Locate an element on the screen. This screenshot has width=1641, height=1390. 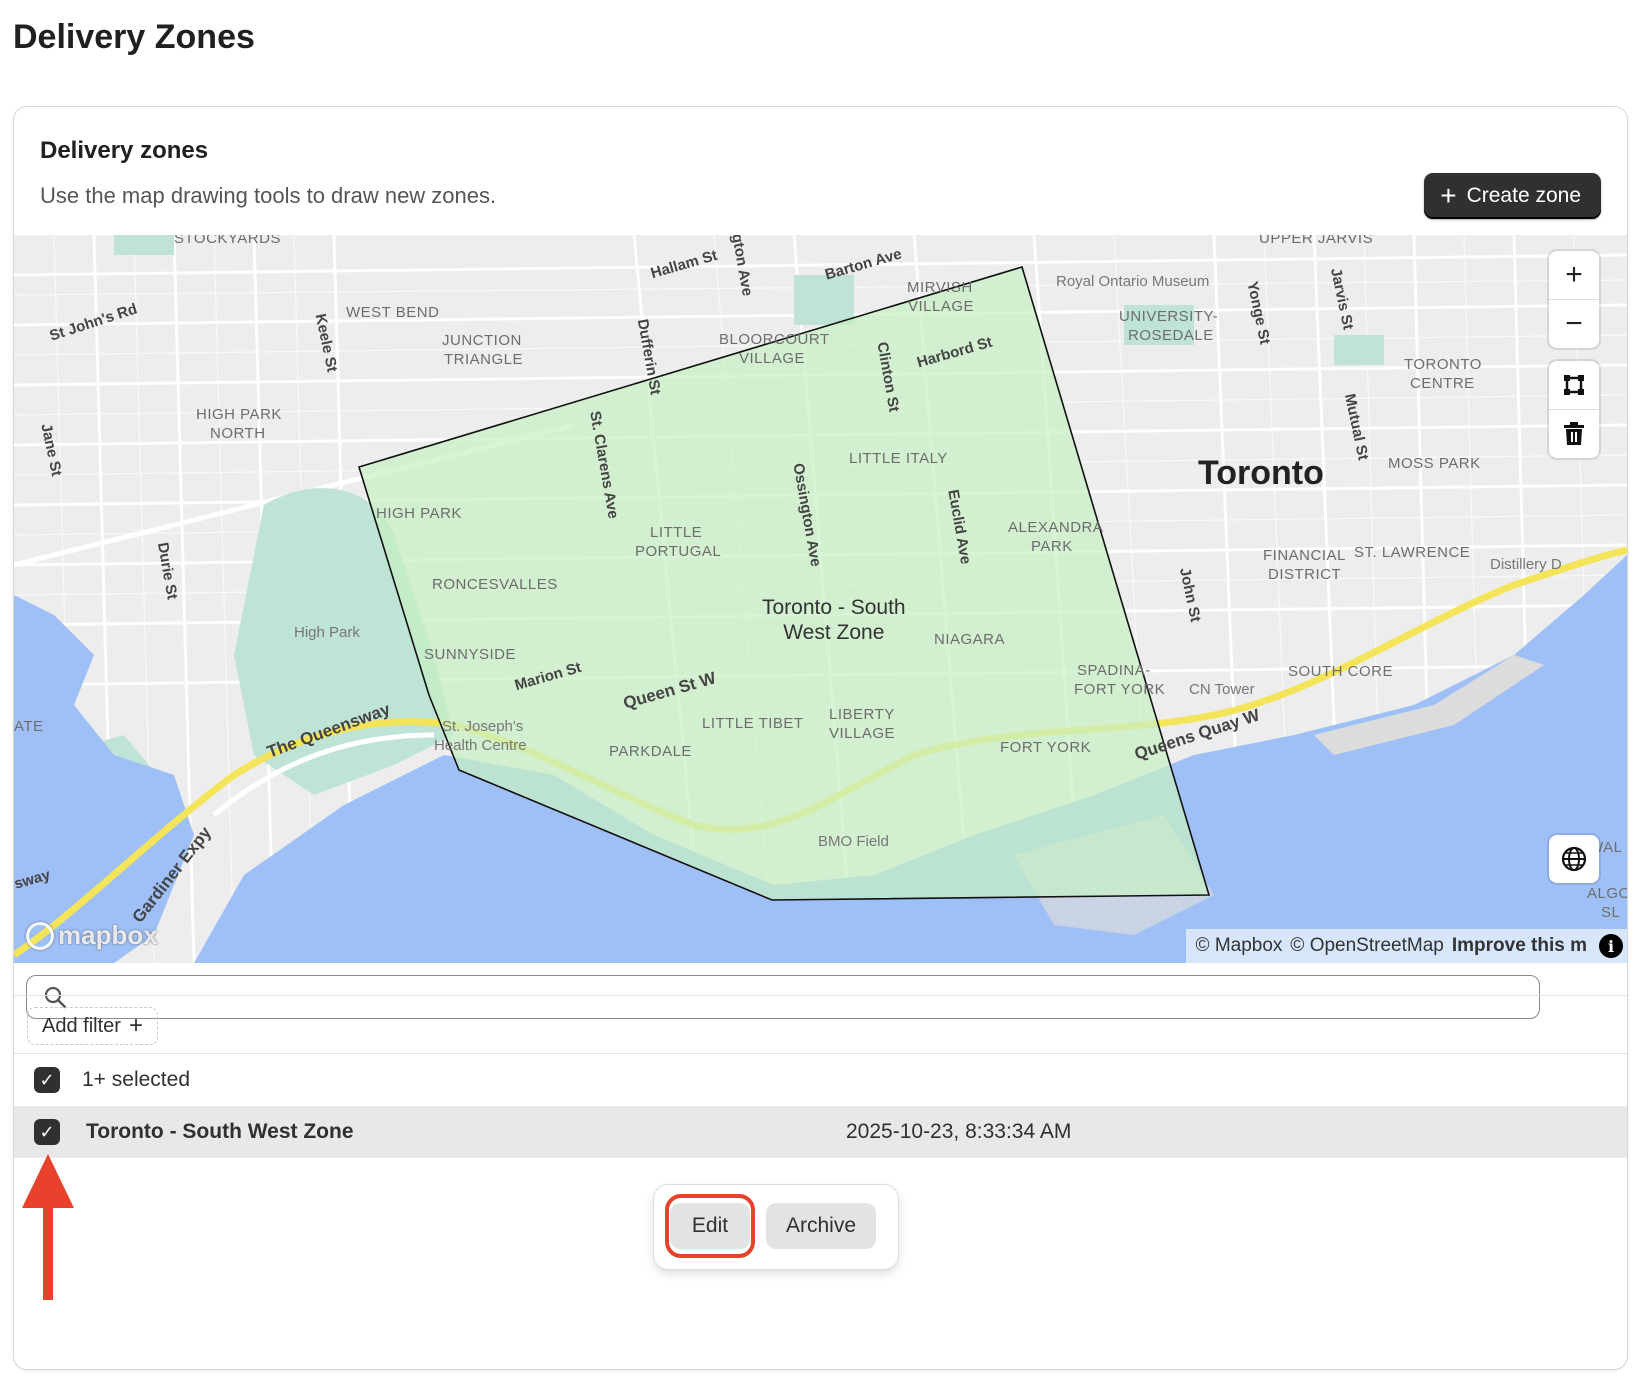
arrow-annotation-head is located at coordinates (48, 1181).